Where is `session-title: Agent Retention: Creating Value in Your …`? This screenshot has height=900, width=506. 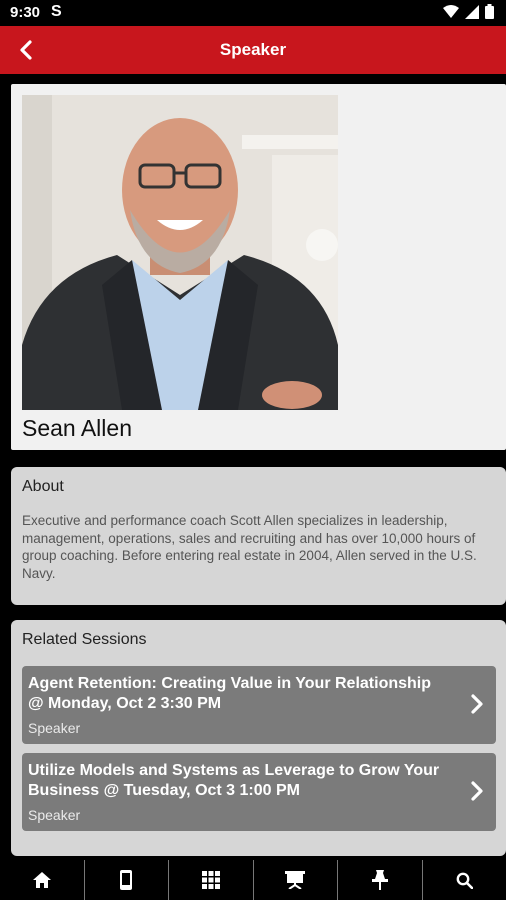 session-title: Agent Retention: Creating Value in Your … is located at coordinates (229, 693).